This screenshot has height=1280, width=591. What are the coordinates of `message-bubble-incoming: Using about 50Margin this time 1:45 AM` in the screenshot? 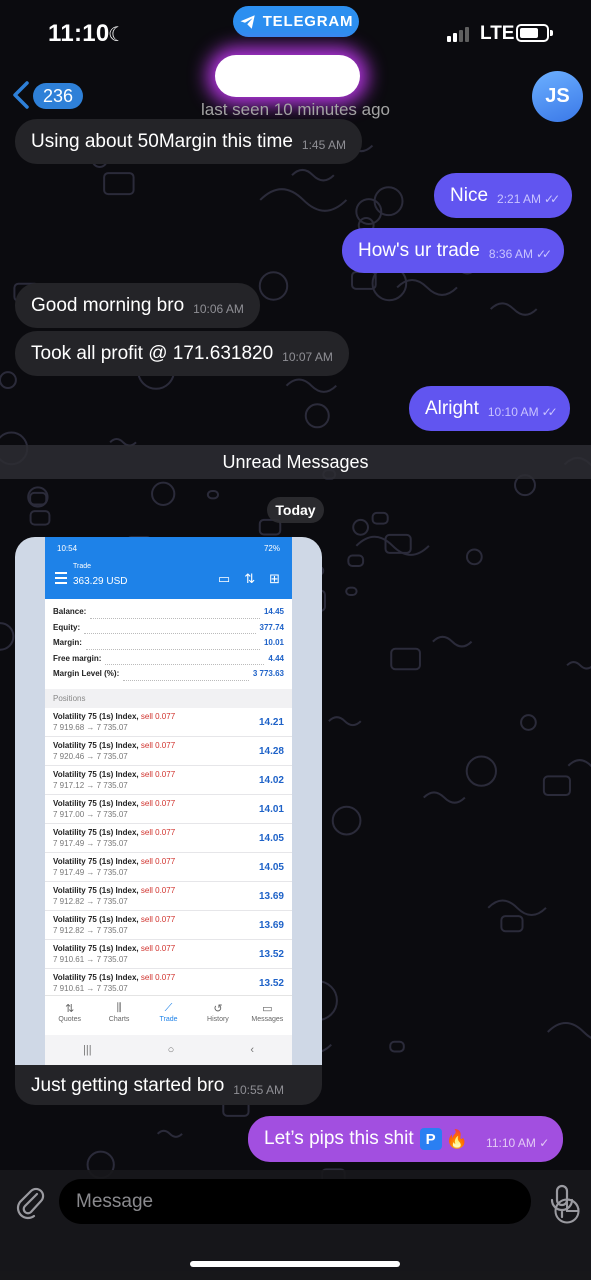 It's located at (188, 141).